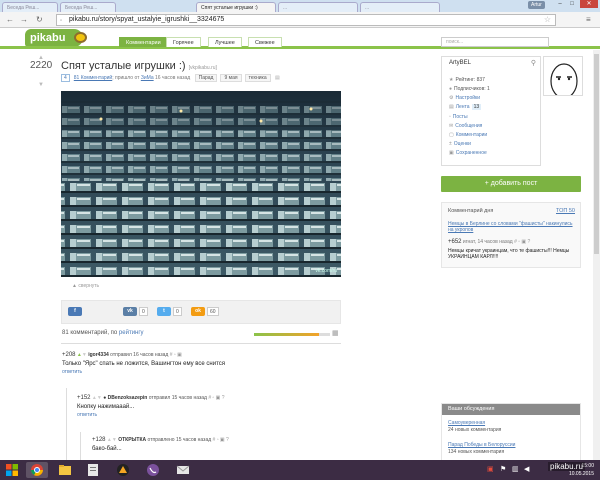 Image resolution: width=600 pixels, height=480 pixels. Describe the element at coordinates (176, 355) in the screenshot. I see `comment-actions-icon: # ▫ ▣` at that location.